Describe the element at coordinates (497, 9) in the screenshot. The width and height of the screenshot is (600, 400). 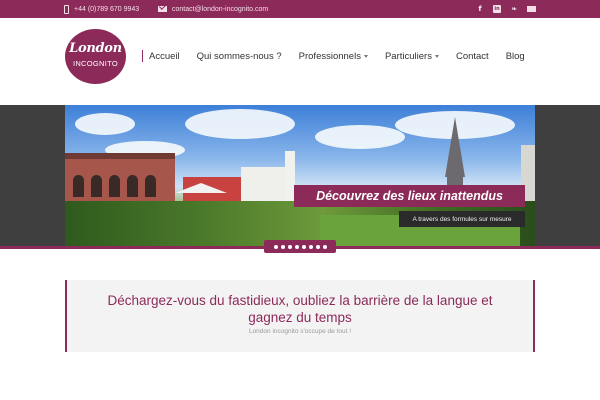
I see `linkedin-icon: in` at that location.